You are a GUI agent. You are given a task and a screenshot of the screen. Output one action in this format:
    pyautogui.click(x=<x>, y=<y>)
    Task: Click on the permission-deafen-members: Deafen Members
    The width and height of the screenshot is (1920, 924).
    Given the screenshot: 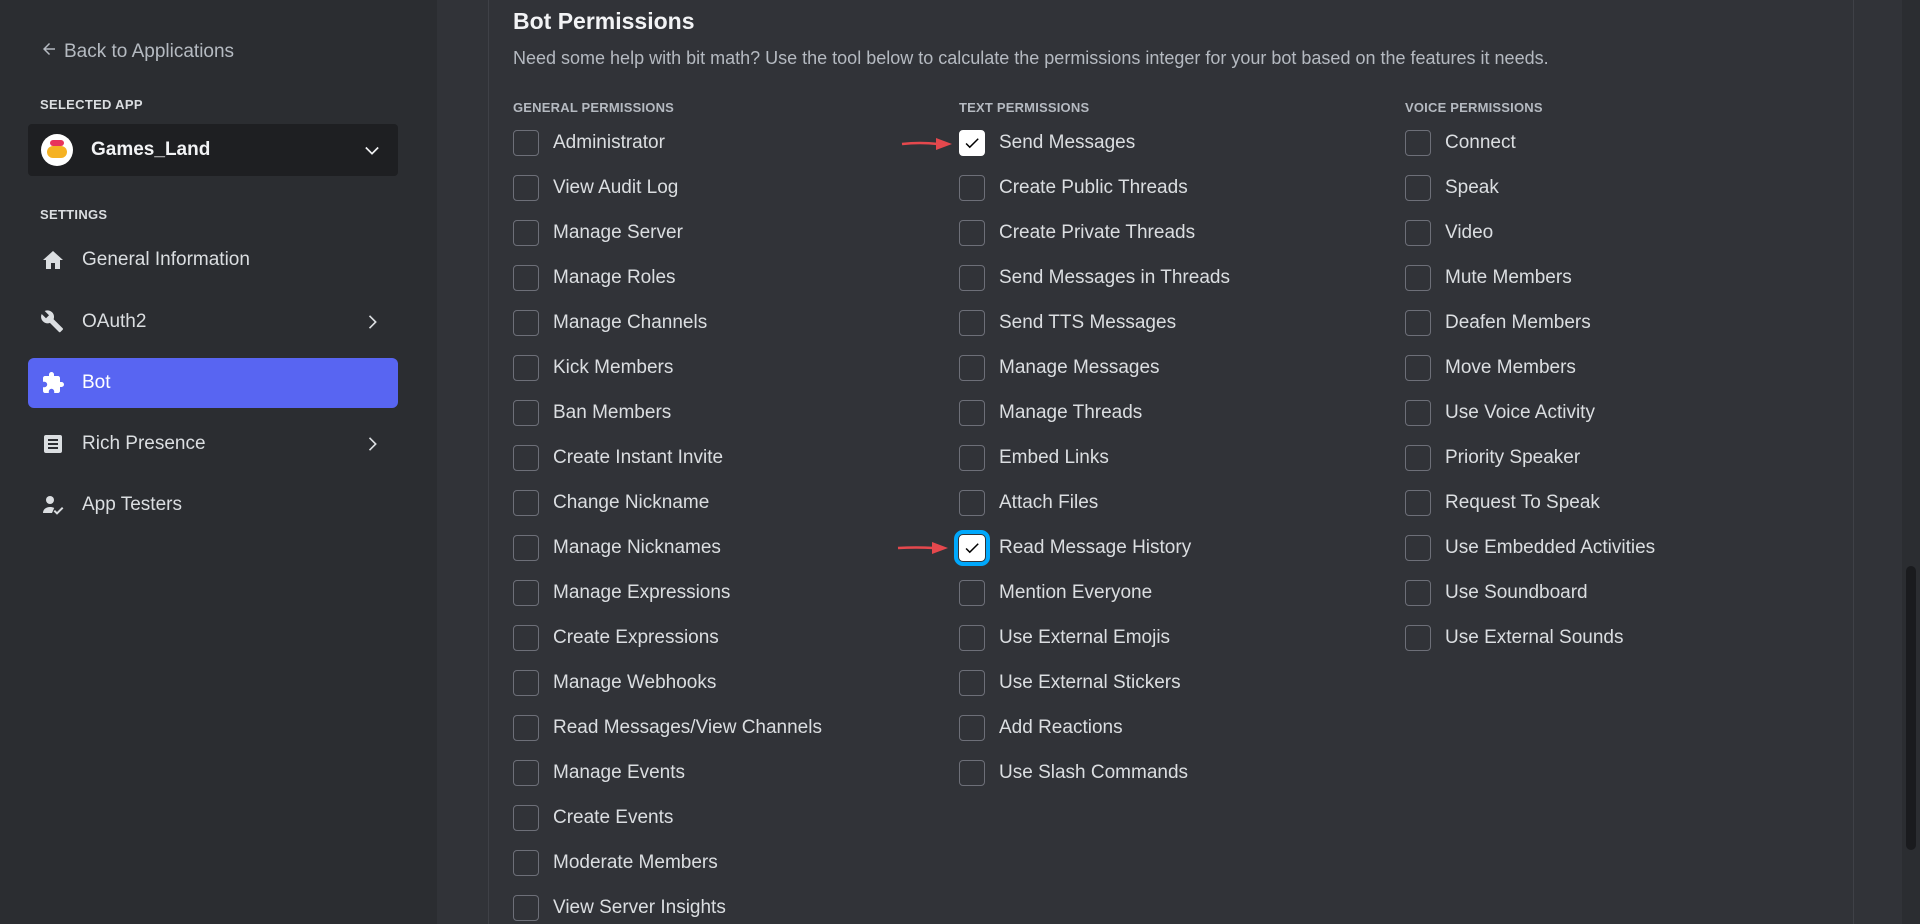 What is the action you would take?
    pyautogui.click(x=1498, y=323)
    